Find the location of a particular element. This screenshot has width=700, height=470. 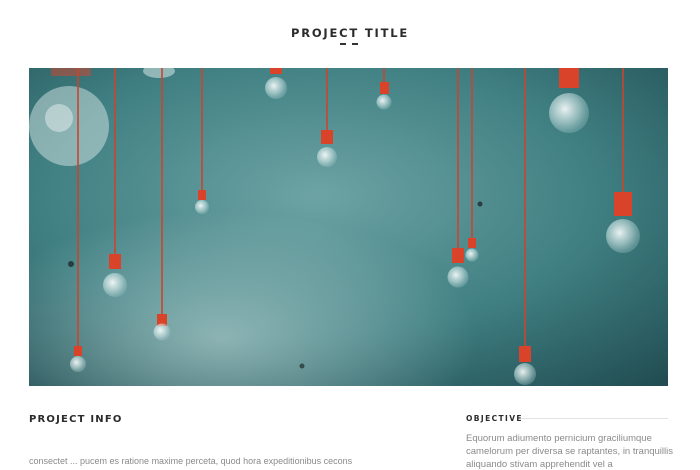

title-underline is located at coordinates (349, 44).